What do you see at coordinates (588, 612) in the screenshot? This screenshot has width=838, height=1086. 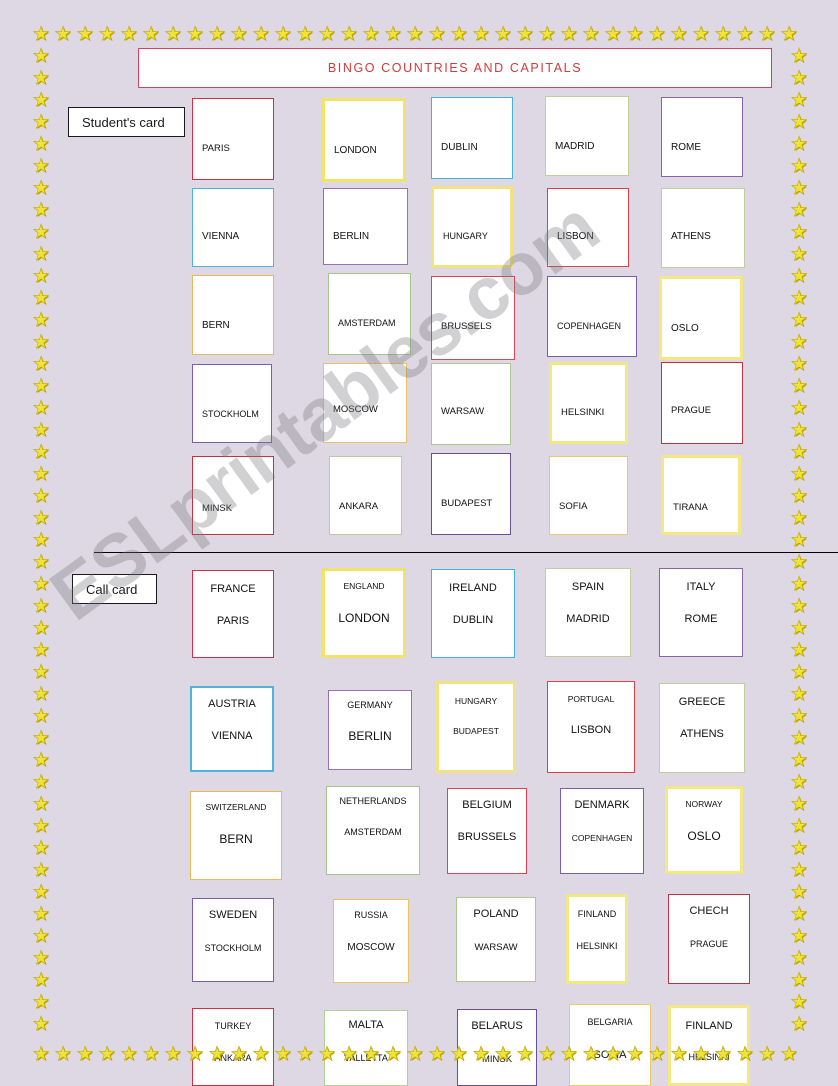 I see `call-bingo-cell: SPAIN MADRID` at bounding box center [588, 612].